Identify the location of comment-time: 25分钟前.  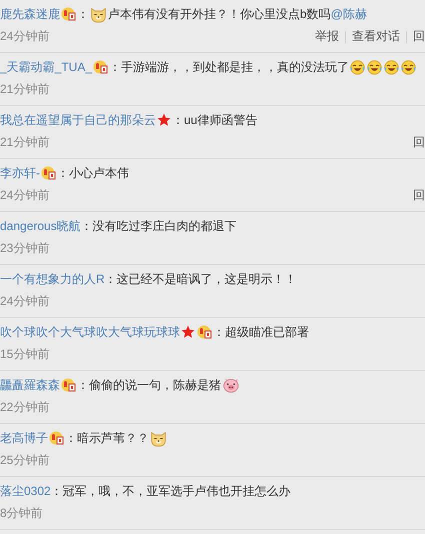
(25, 460).